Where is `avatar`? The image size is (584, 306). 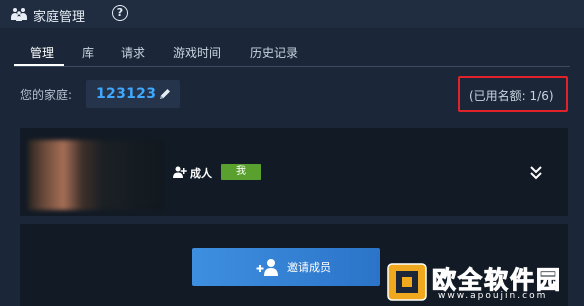 avatar is located at coordinates (96, 175).